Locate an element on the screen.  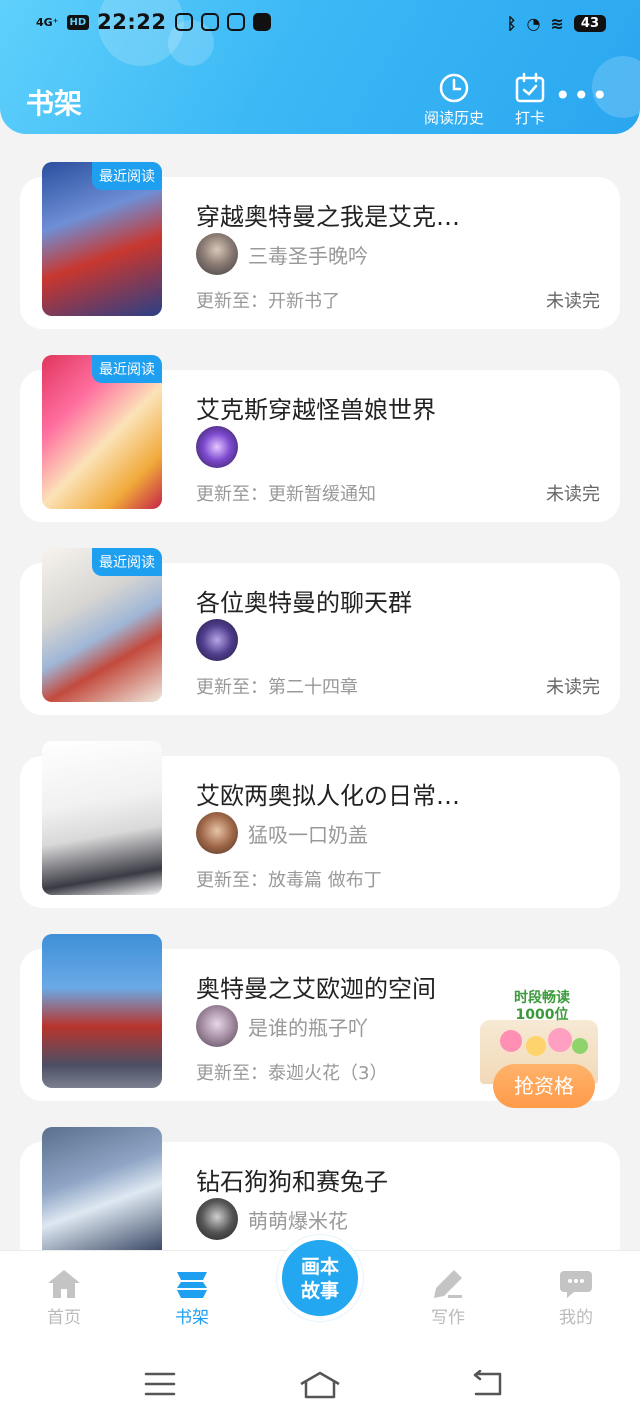
page-title: 书架 is located at coordinates (54, 103).